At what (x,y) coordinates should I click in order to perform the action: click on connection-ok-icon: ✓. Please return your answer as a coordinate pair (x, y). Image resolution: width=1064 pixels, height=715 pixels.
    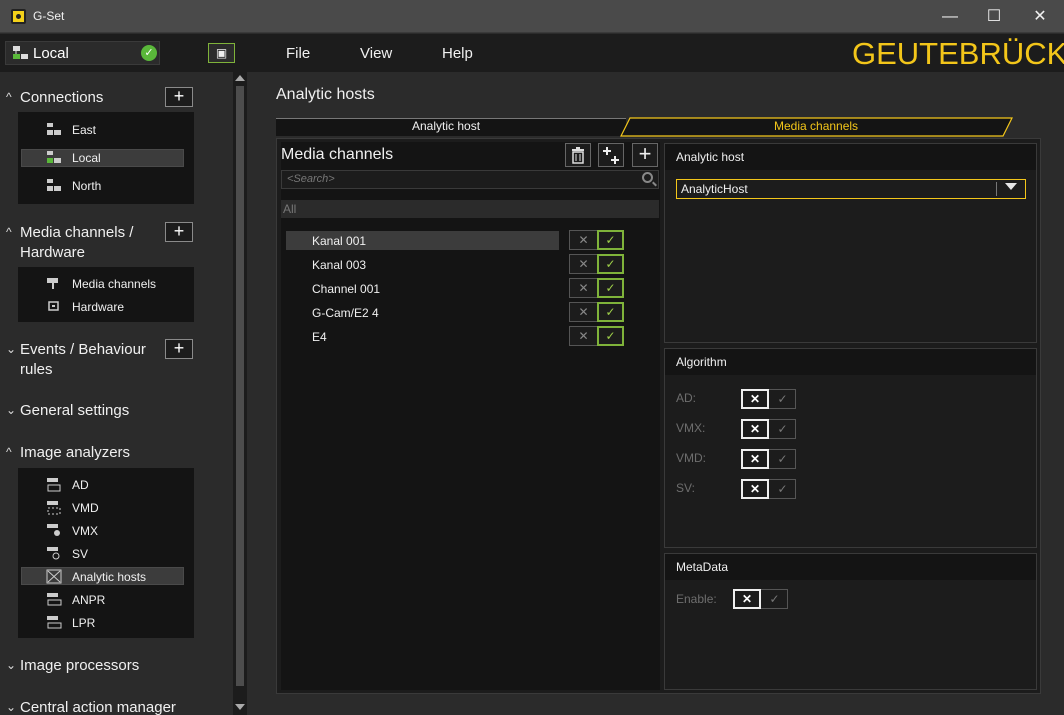
    Looking at the image, I should click on (149, 53).